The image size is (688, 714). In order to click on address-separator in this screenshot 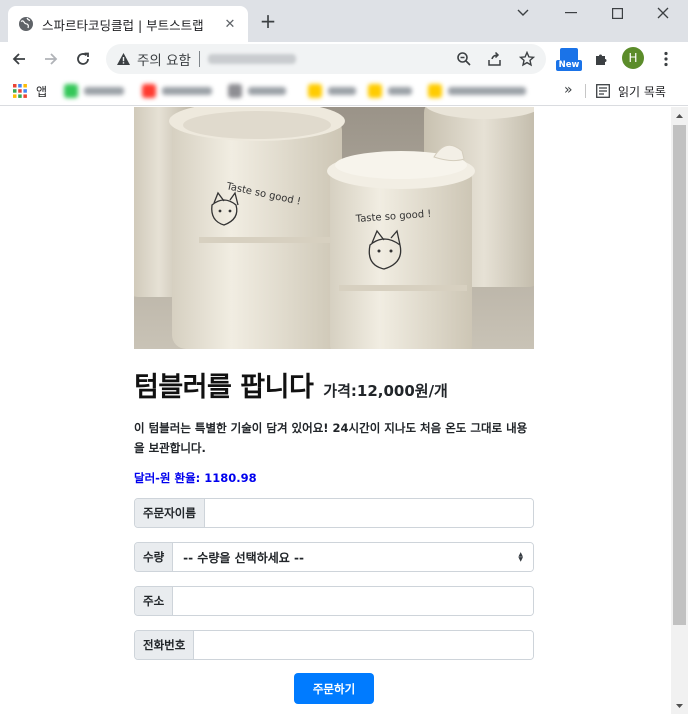, I will do `click(199, 59)`.